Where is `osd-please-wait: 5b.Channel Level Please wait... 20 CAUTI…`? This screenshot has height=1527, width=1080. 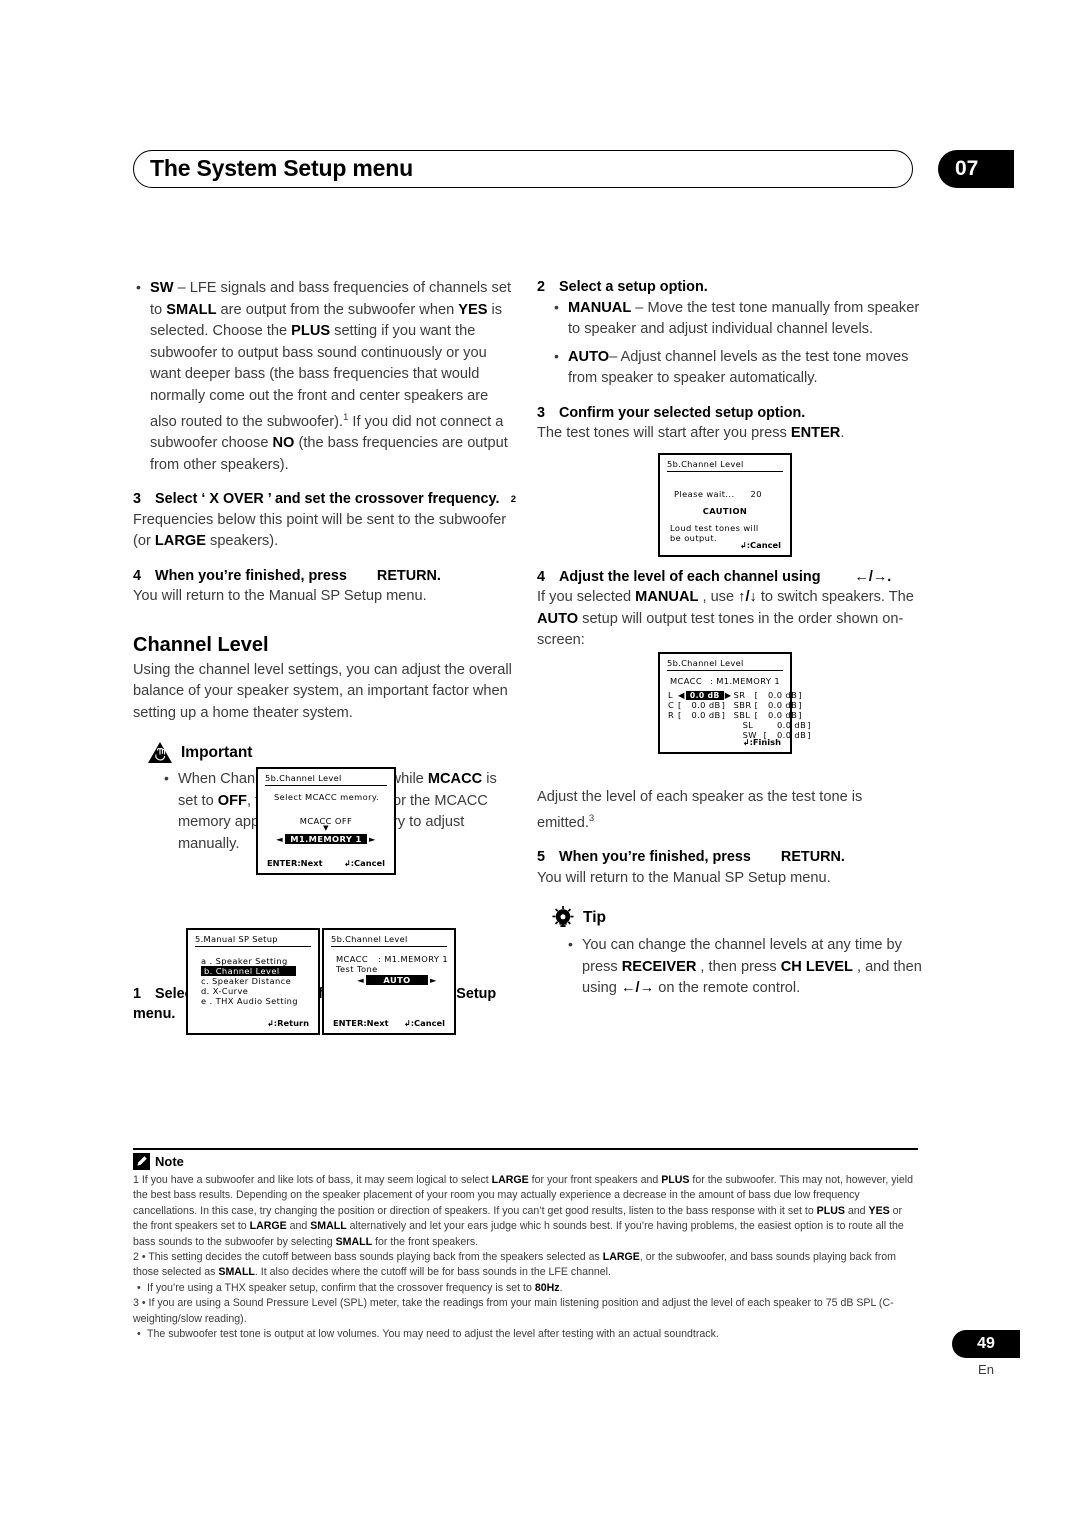
osd-please-wait: 5b.Channel Level Please wait... 20 CAUTI… is located at coordinates (725, 505).